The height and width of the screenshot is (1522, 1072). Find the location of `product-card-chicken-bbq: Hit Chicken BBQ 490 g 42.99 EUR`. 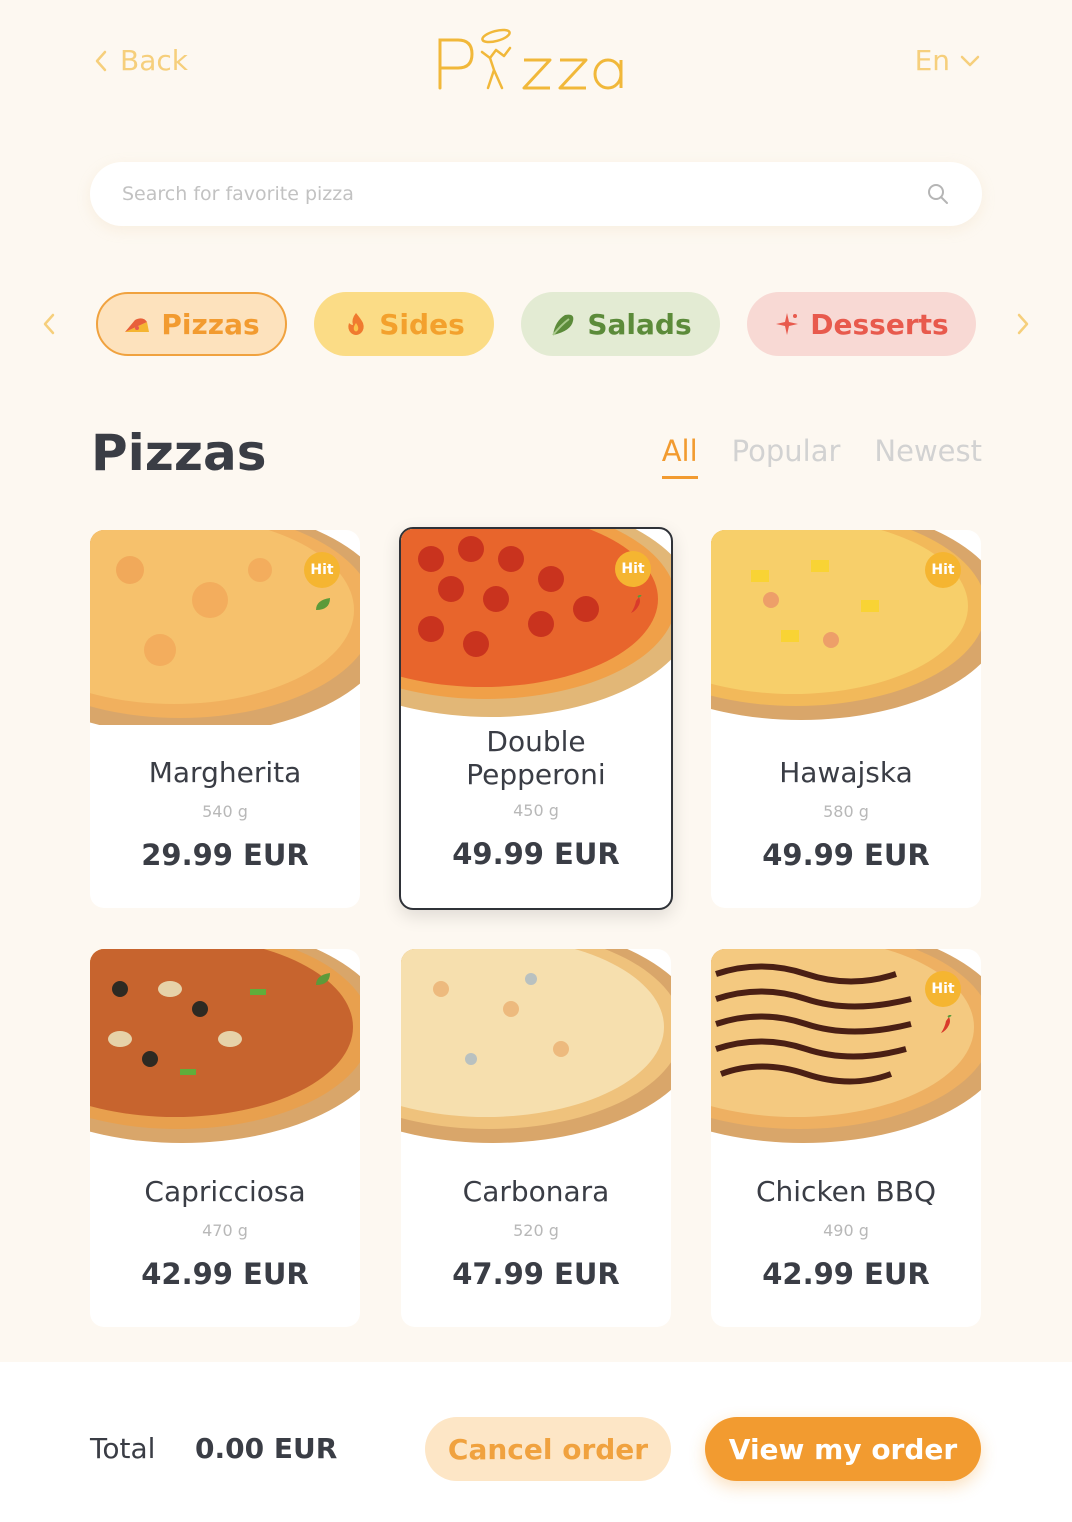

product-card-chicken-bbq: Hit Chicken BBQ 490 g 42.99 EUR is located at coordinates (846, 1138).